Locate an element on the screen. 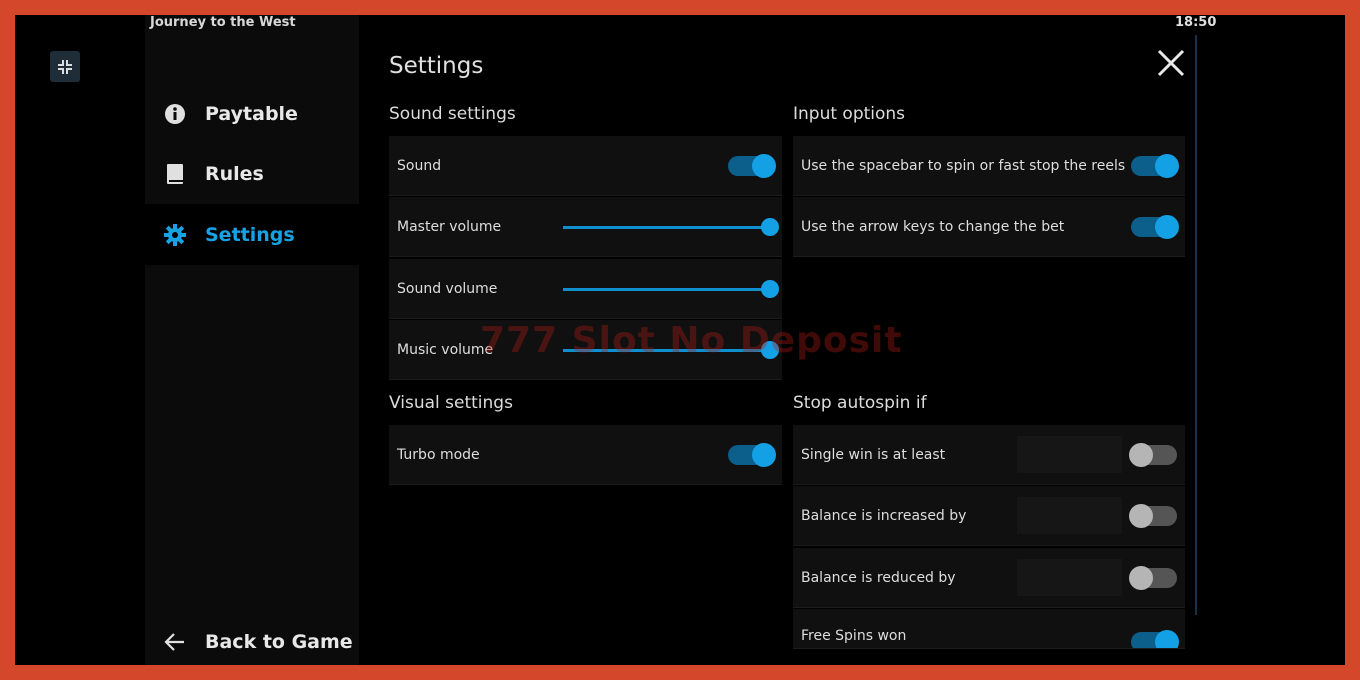 The height and width of the screenshot is (680, 1360). close-button is located at coordinates (1171, 63).